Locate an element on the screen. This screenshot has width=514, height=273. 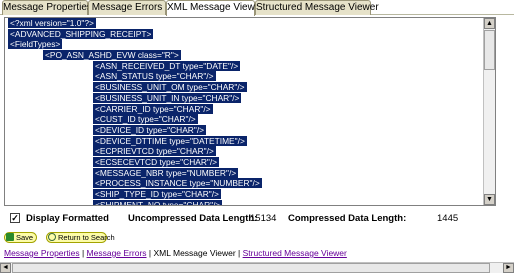
xml-line: <PROCESS_INSTANCE type="NUMBER"/> is located at coordinates (244, 183).